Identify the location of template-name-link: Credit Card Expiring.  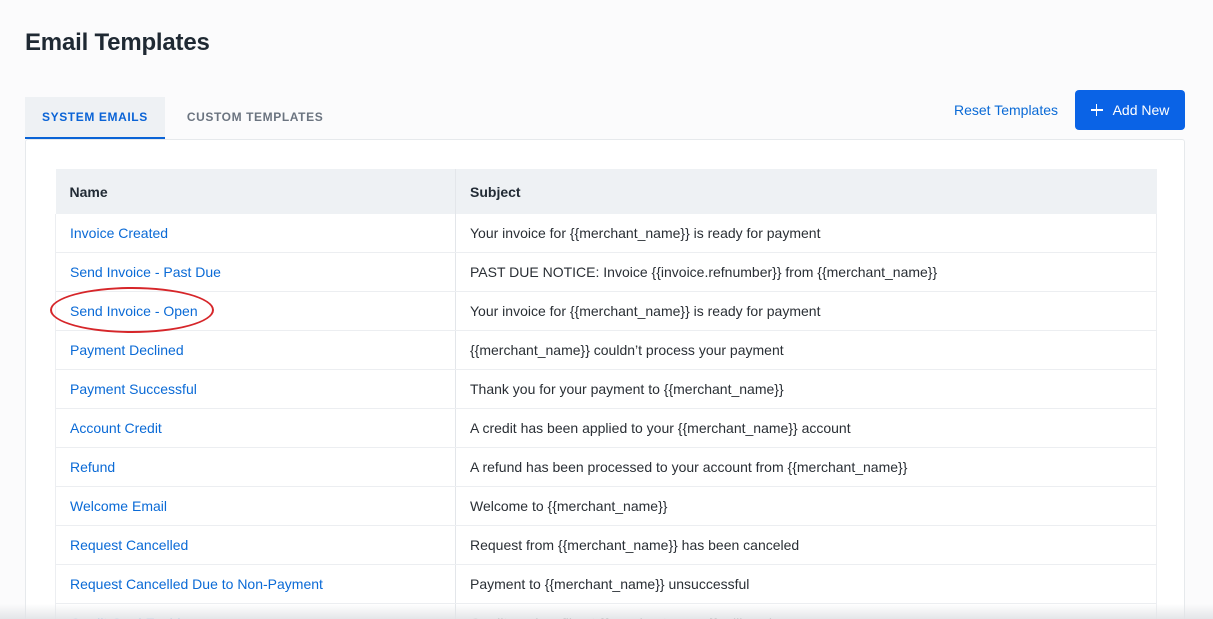
(255, 611).